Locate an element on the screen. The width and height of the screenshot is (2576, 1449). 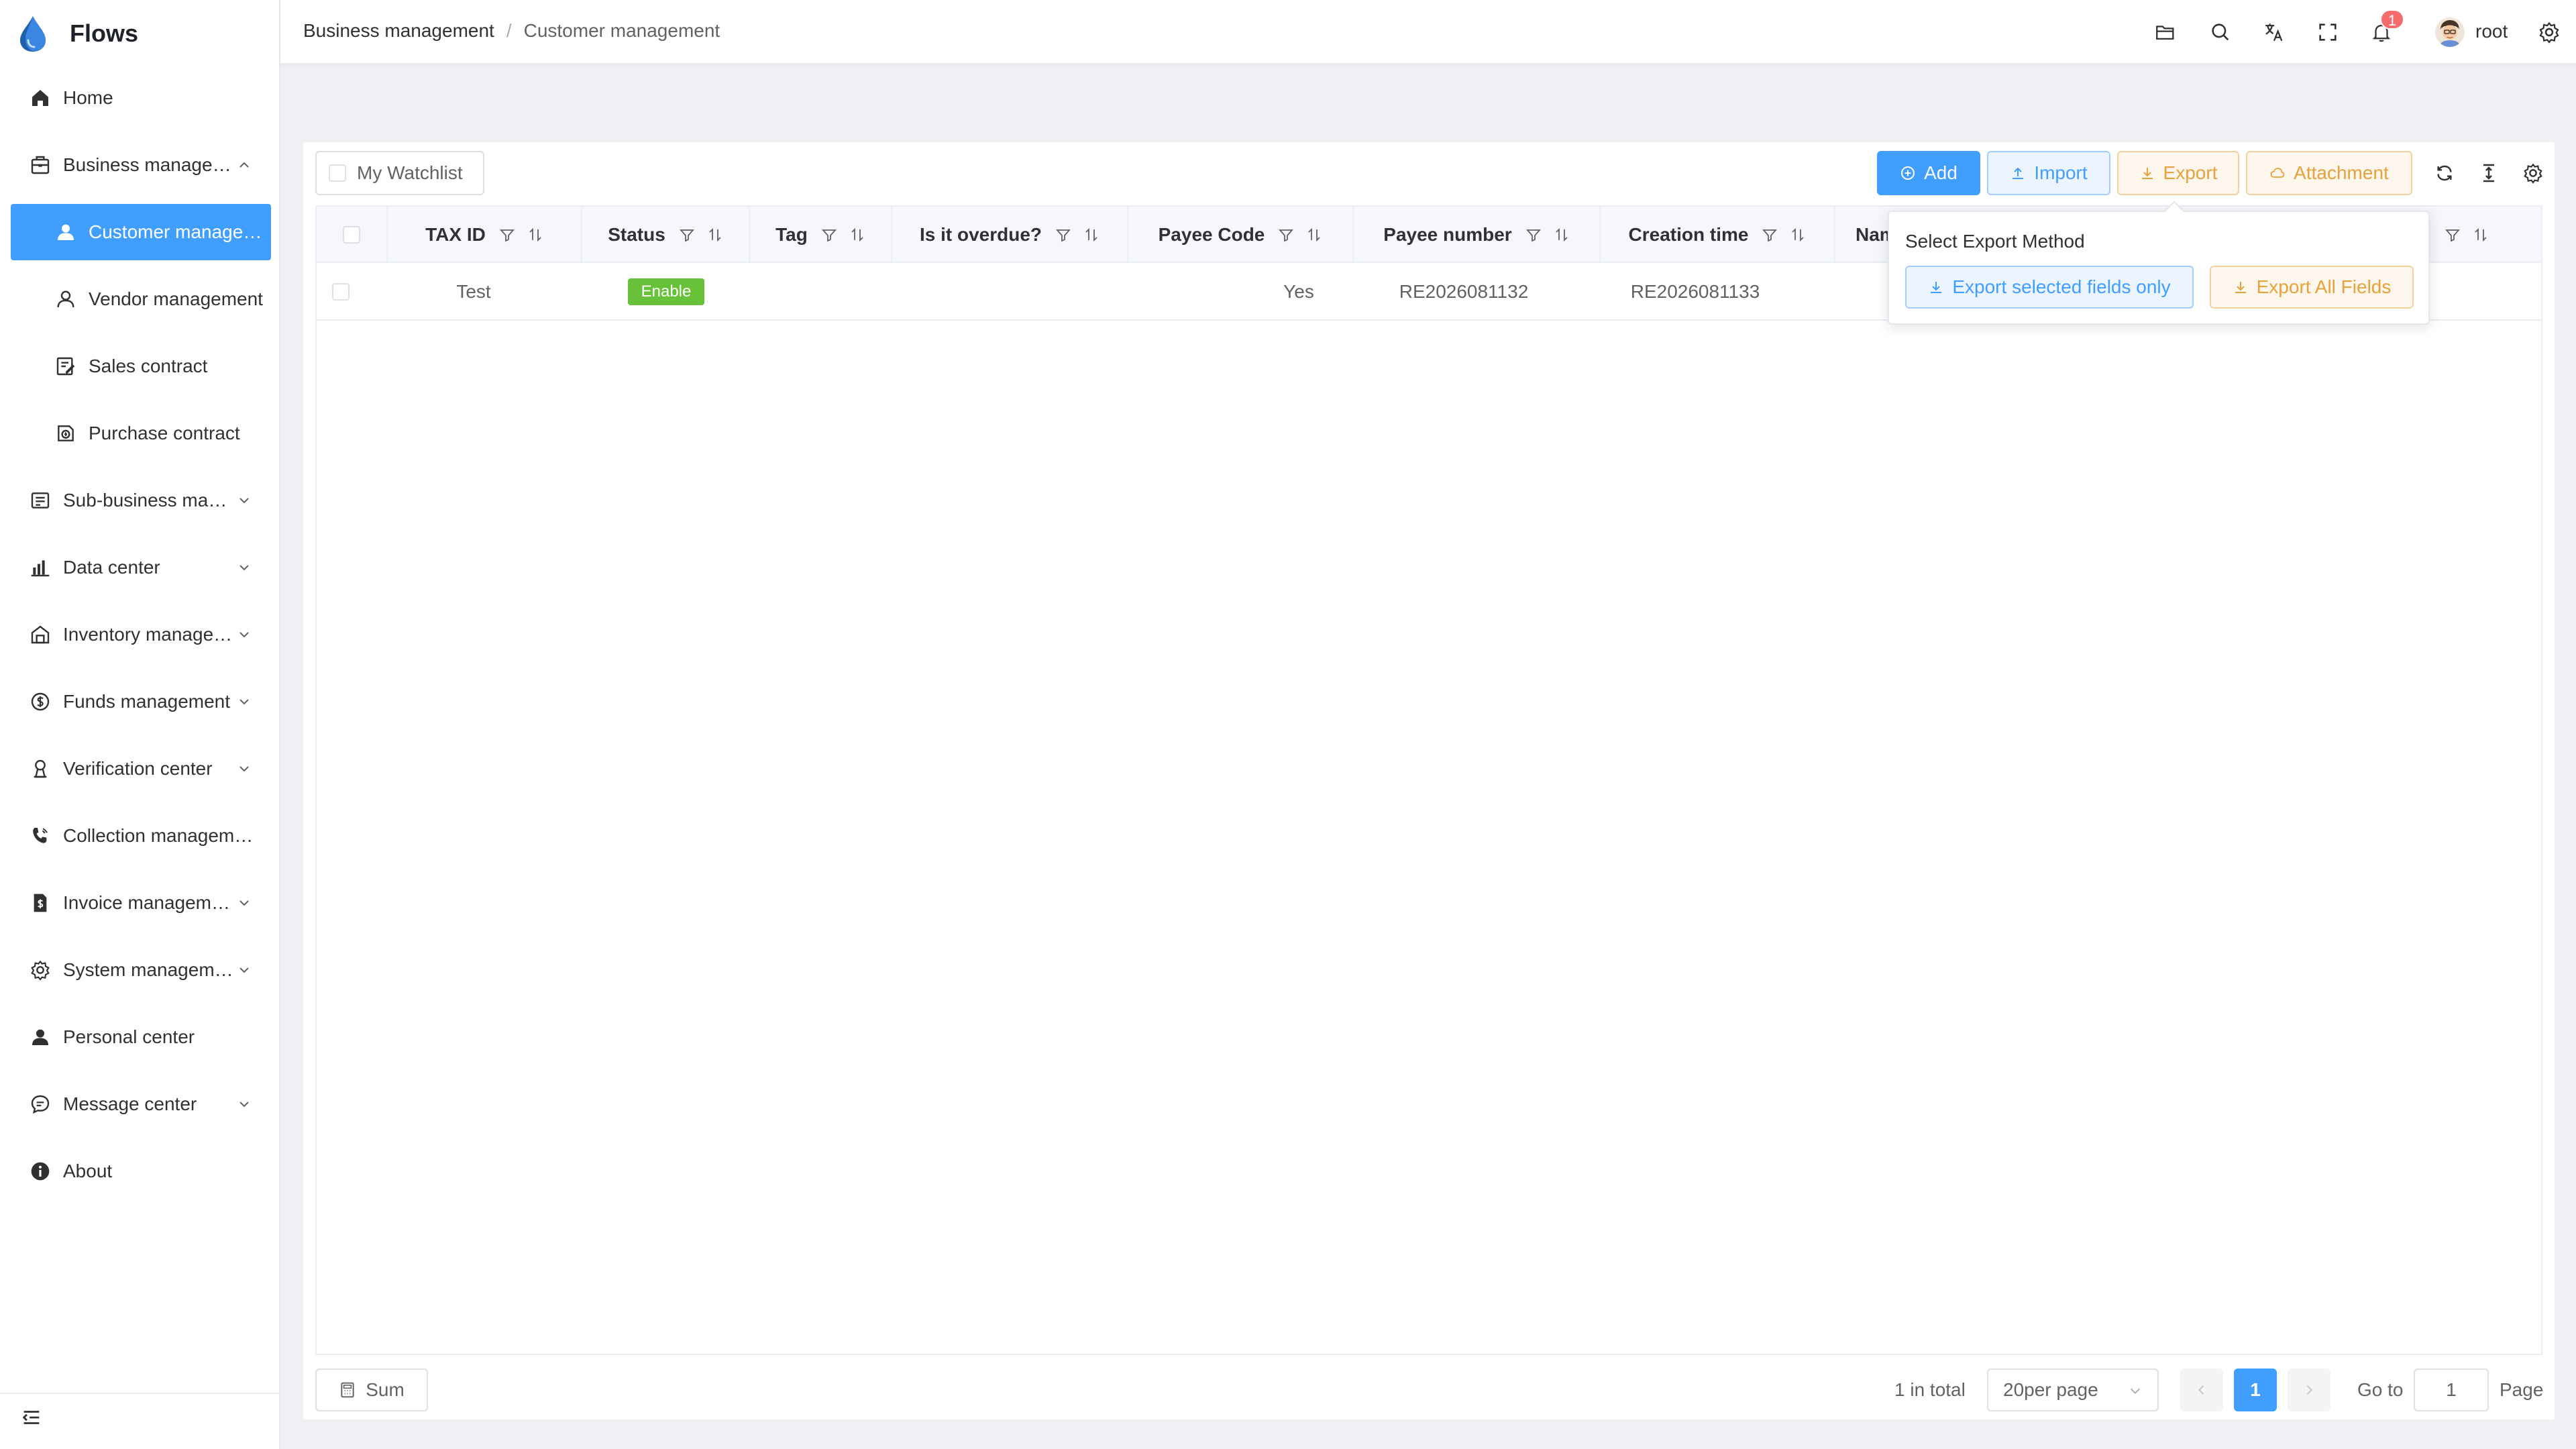
column-title: TAX ID is located at coordinates (455, 234).